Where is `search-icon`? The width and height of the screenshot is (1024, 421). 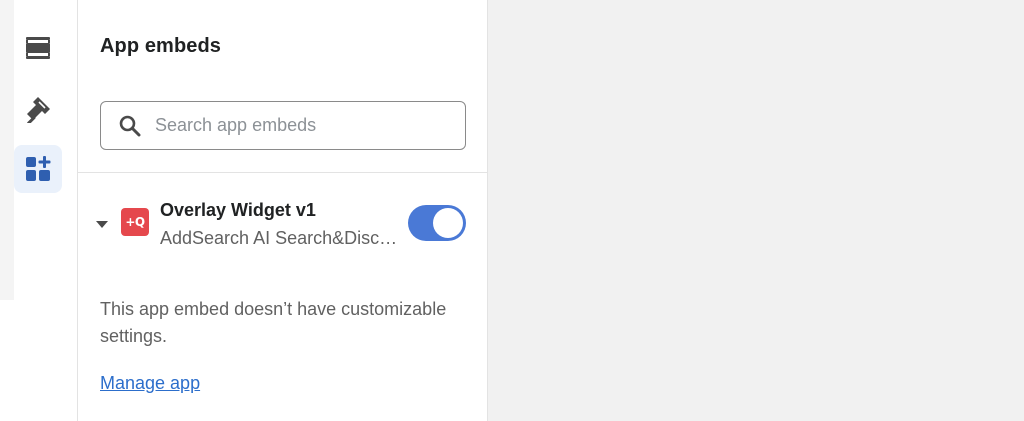
search-icon is located at coordinates (130, 128).